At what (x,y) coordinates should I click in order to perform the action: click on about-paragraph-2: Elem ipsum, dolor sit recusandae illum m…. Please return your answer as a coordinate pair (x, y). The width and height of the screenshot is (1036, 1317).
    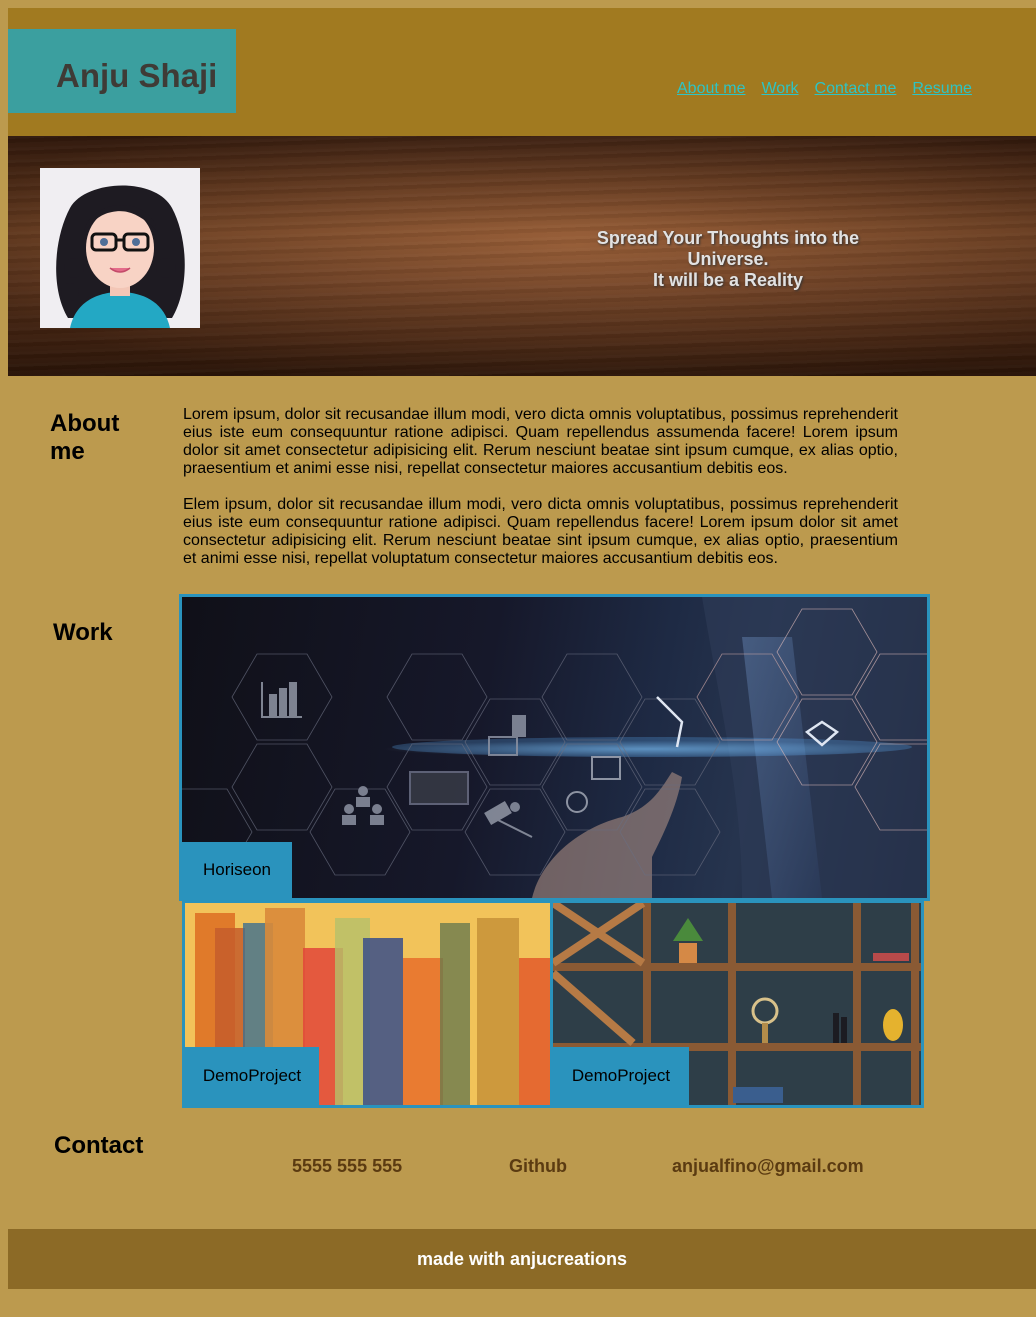
    Looking at the image, I should click on (540, 531).